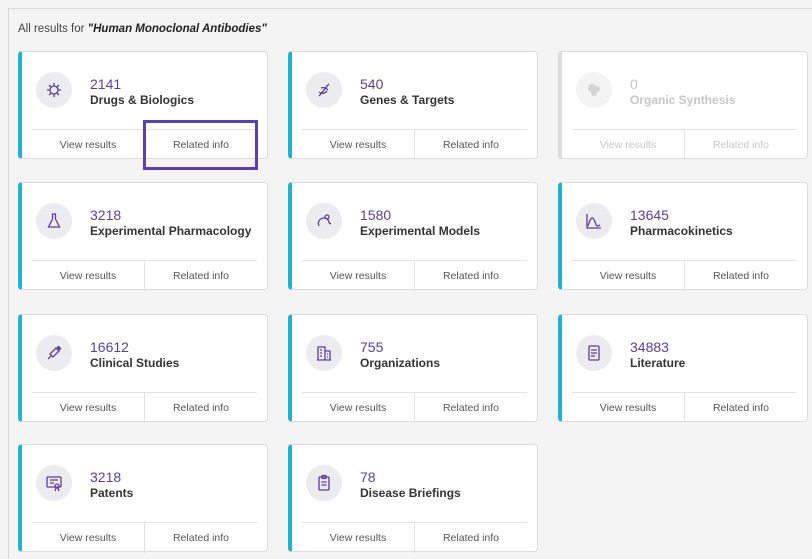 The width and height of the screenshot is (812, 559). What do you see at coordinates (54, 483) in the screenshot?
I see `certificate-icon` at bounding box center [54, 483].